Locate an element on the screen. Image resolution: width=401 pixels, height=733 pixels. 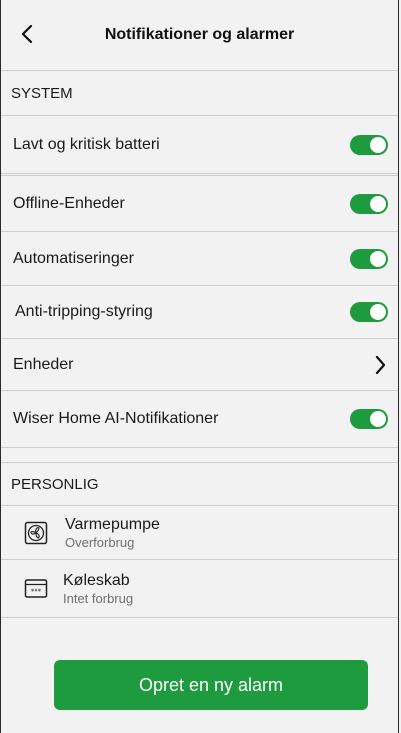
setting-label: Lavt og kritisk batteri is located at coordinates (86, 144).